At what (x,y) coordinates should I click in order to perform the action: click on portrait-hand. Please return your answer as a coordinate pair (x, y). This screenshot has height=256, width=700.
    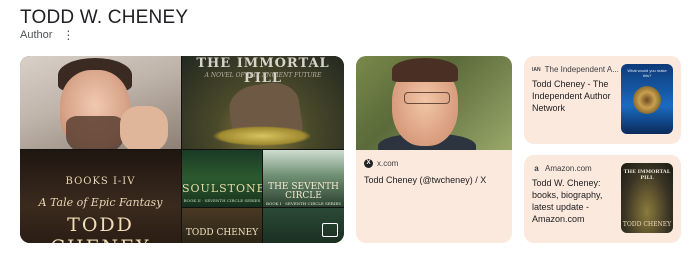
    Looking at the image, I should click on (144, 127).